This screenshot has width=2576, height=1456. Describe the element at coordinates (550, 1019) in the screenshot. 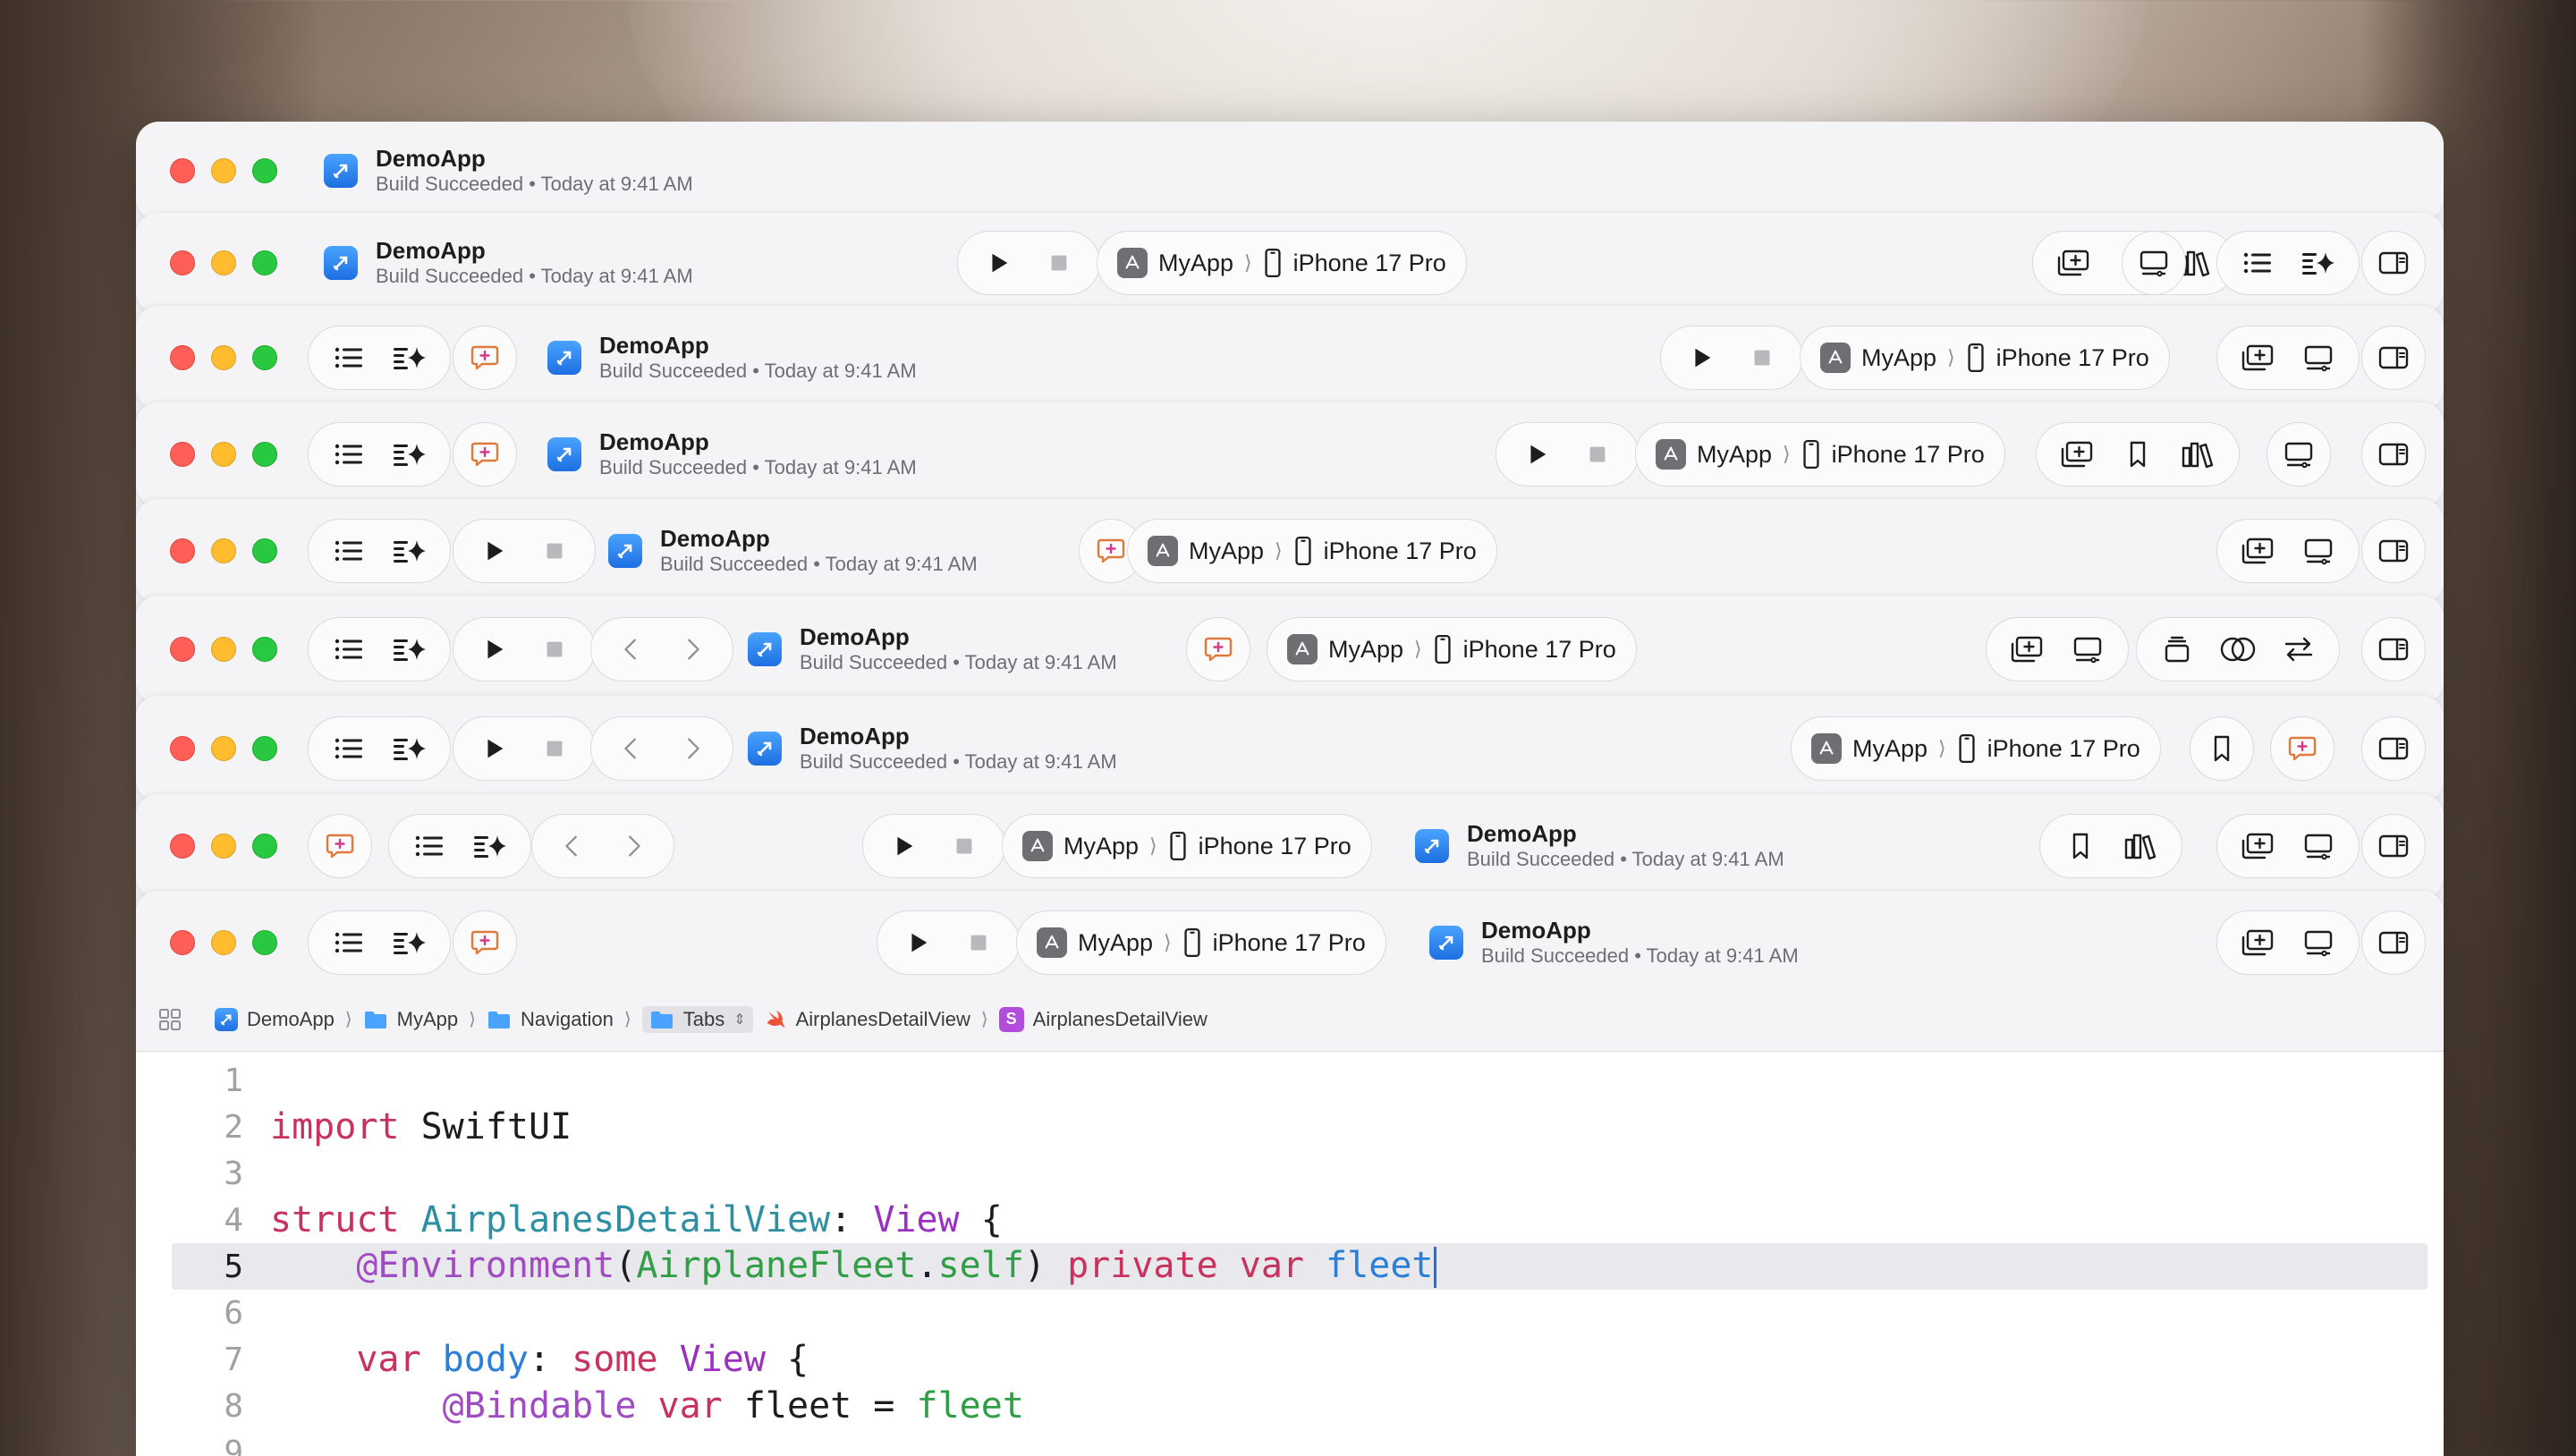

I see `breadcrumb-group-navigation: Navigation` at that location.